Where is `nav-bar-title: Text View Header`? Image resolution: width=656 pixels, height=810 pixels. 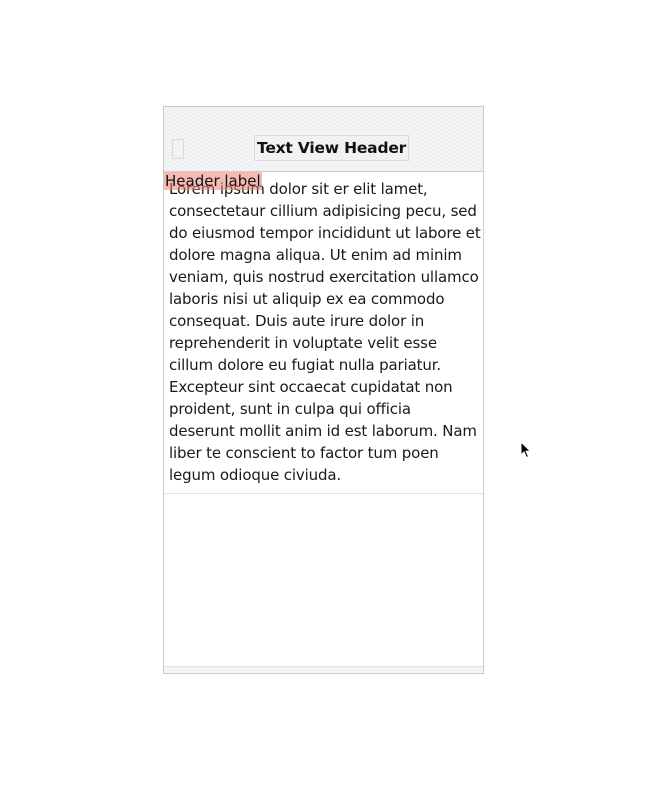 nav-bar-title: Text View Header is located at coordinates (332, 148).